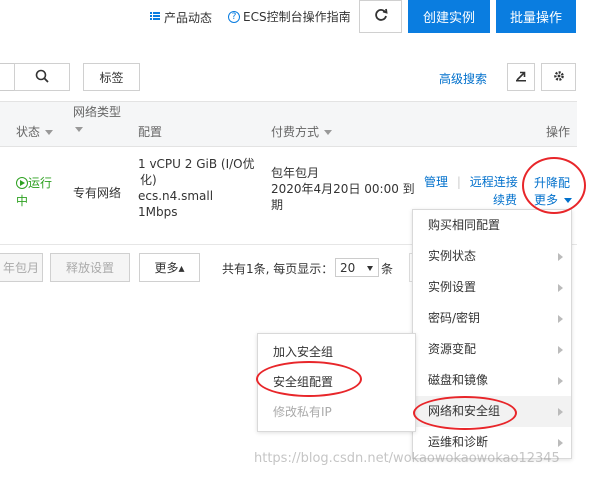  What do you see at coordinates (150, 132) in the screenshot?
I see `col-config-header: 配置` at bounding box center [150, 132].